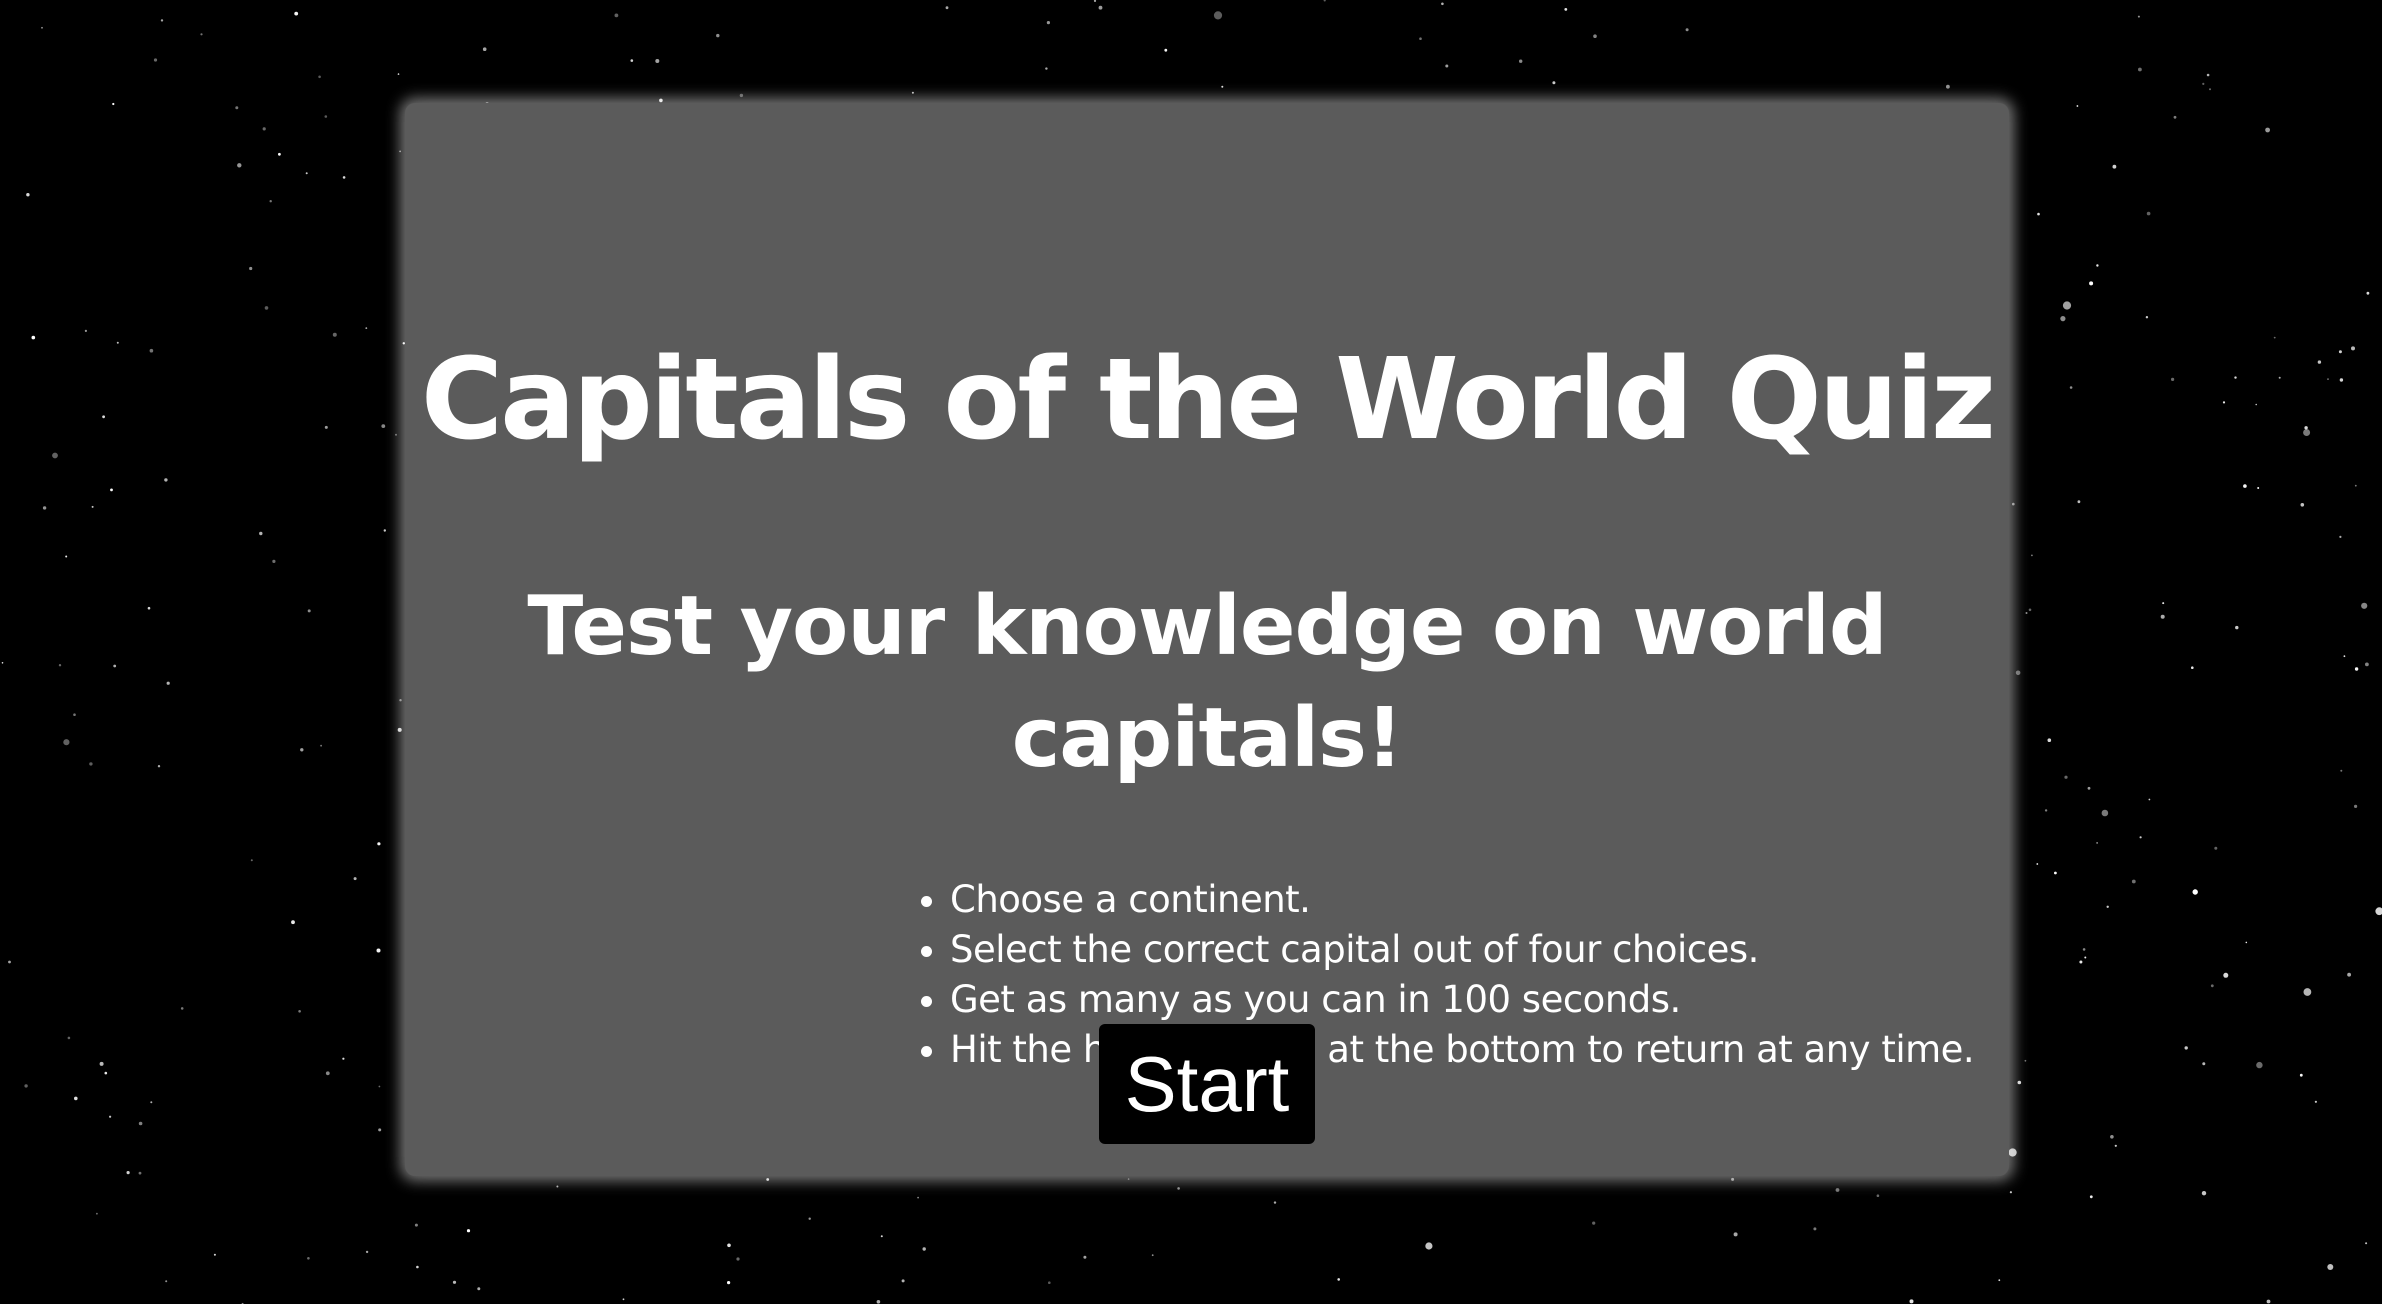 The height and width of the screenshot is (1304, 2382). I want to click on page-subtitle: Test your knowledge on world capitals!, so click(1207, 682).